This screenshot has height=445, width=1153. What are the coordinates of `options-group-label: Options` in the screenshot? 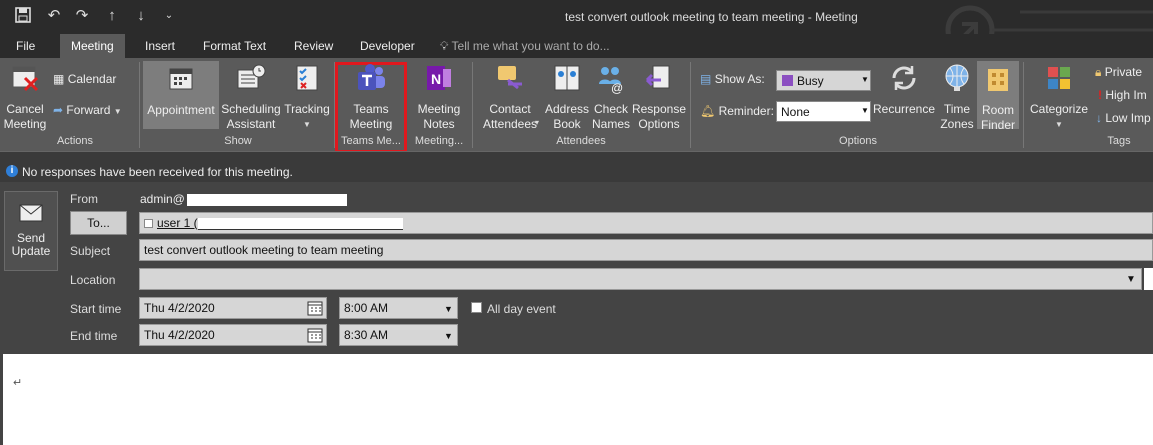 It's located at (858, 141).